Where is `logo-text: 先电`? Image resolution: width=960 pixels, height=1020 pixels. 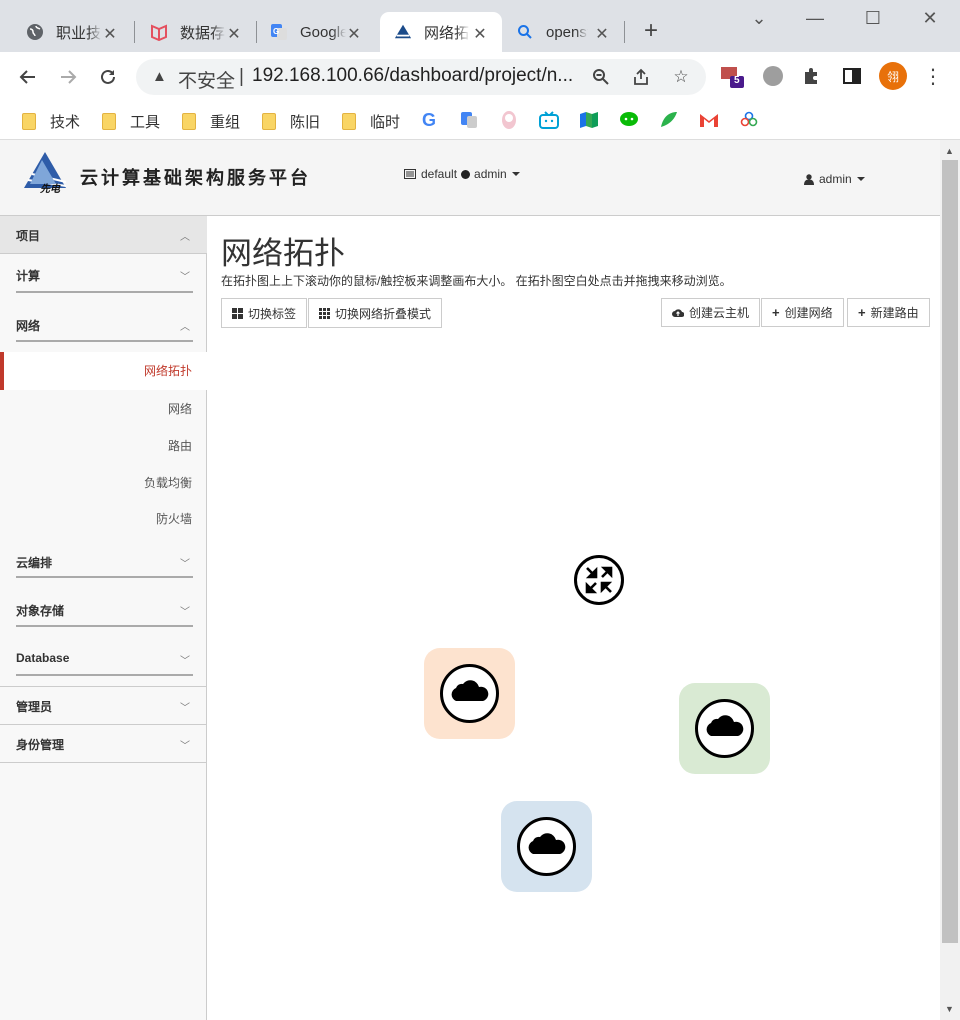 logo-text: 先电 is located at coordinates (50, 189).